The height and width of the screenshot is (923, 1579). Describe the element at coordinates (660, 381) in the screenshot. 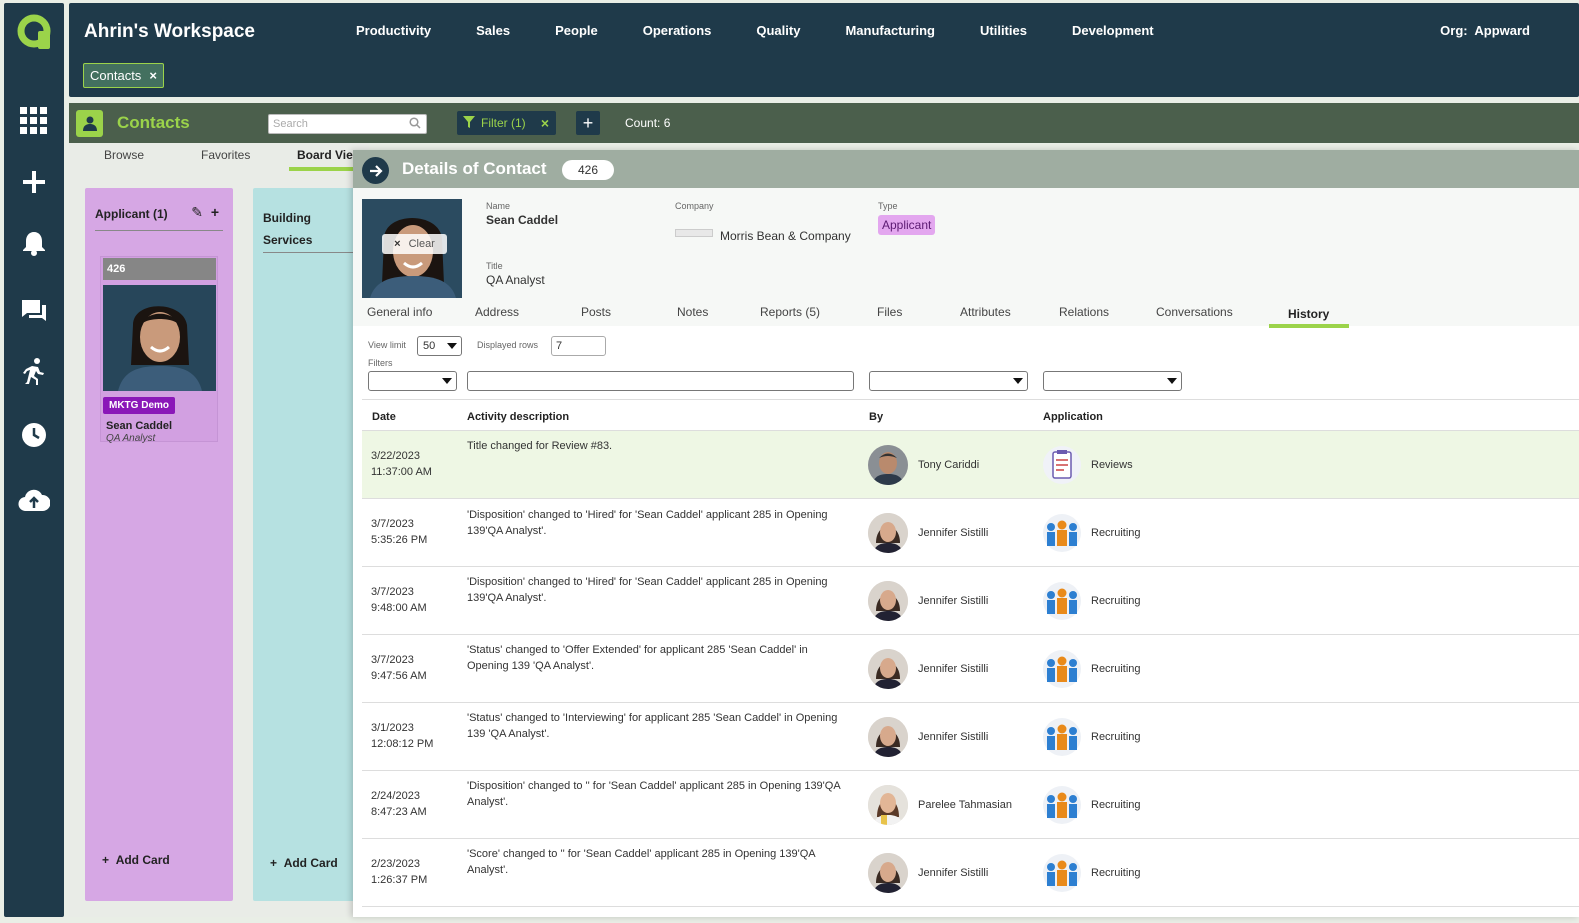

I see `description-filter-input` at that location.